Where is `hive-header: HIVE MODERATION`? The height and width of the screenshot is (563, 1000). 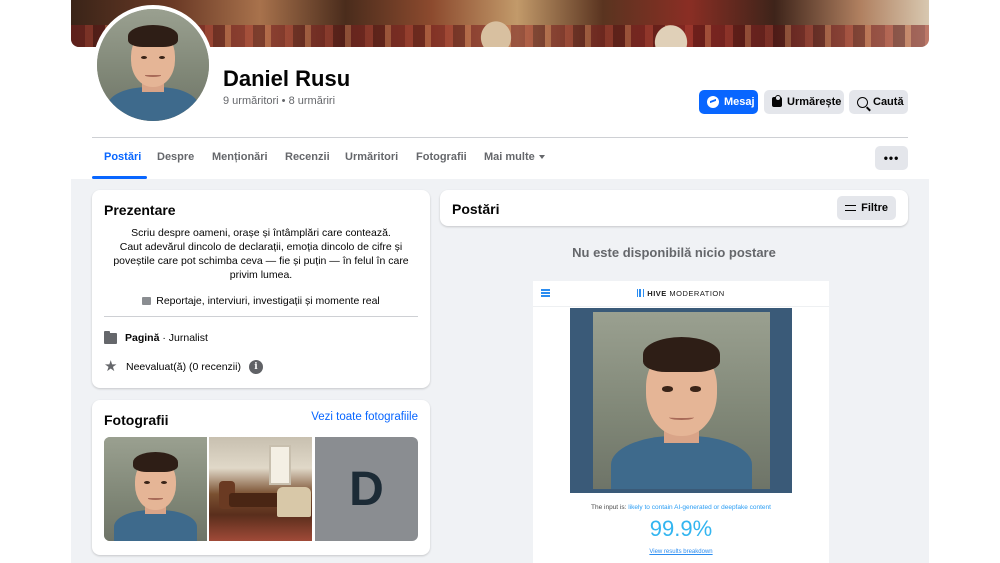 hive-header: HIVE MODERATION is located at coordinates (681, 294).